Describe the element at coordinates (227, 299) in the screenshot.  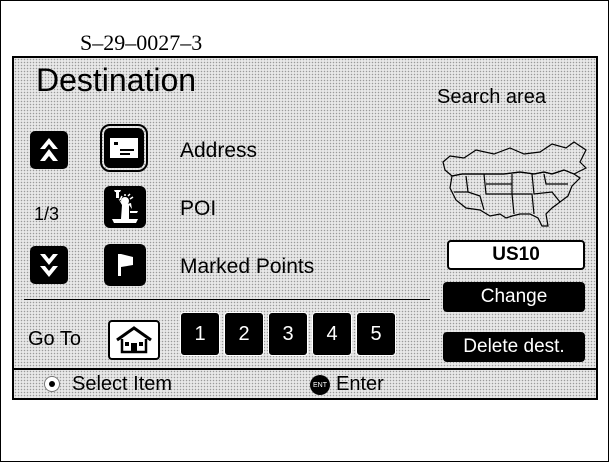
I see `divider` at that location.